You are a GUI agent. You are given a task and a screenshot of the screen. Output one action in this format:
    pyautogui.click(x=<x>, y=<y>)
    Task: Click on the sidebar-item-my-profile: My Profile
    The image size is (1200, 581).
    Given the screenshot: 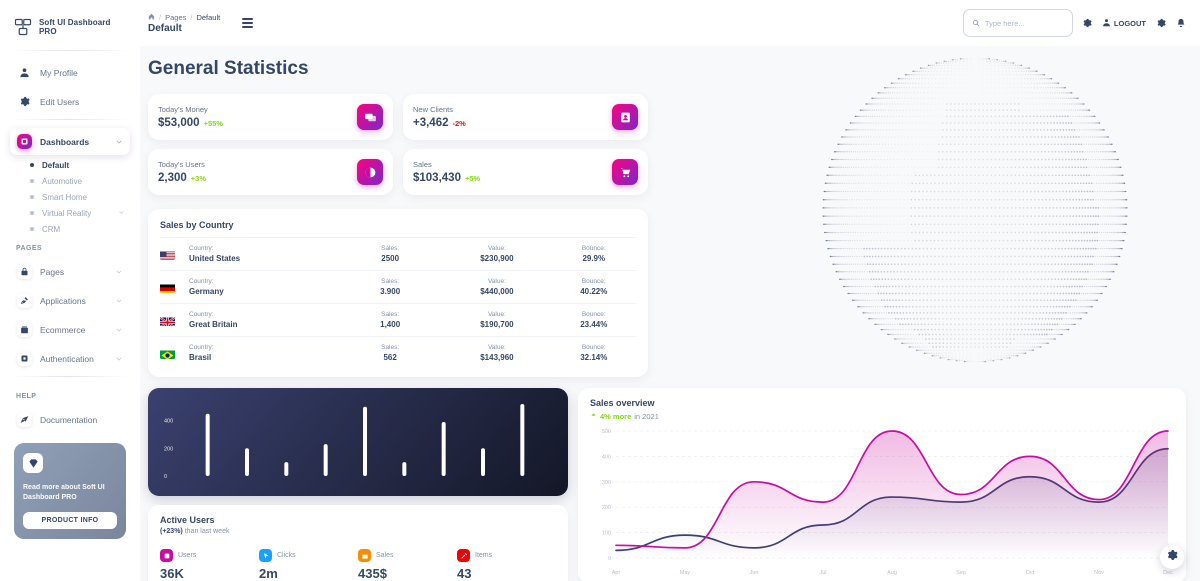 What is the action you would take?
    pyautogui.click(x=70, y=72)
    